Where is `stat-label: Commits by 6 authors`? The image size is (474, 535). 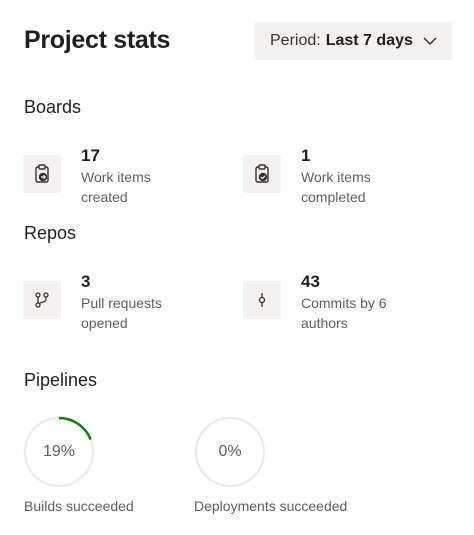 stat-label: Commits by 6 authors is located at coordinates (344, 313).